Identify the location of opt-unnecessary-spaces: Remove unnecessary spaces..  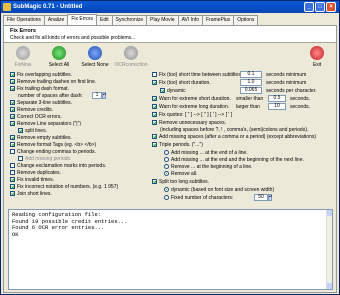
(189, 123).